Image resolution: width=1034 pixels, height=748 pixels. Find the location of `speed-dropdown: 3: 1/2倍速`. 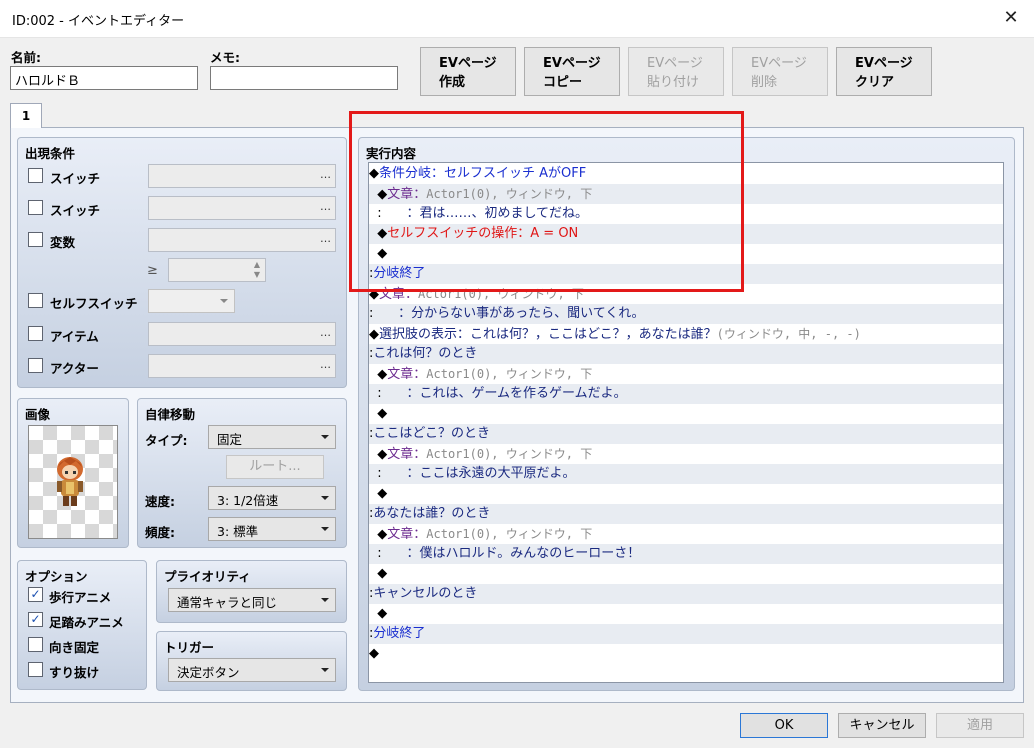

speed-dropdown: 3: 1/2倍速 is located at coordinates (272, 498).